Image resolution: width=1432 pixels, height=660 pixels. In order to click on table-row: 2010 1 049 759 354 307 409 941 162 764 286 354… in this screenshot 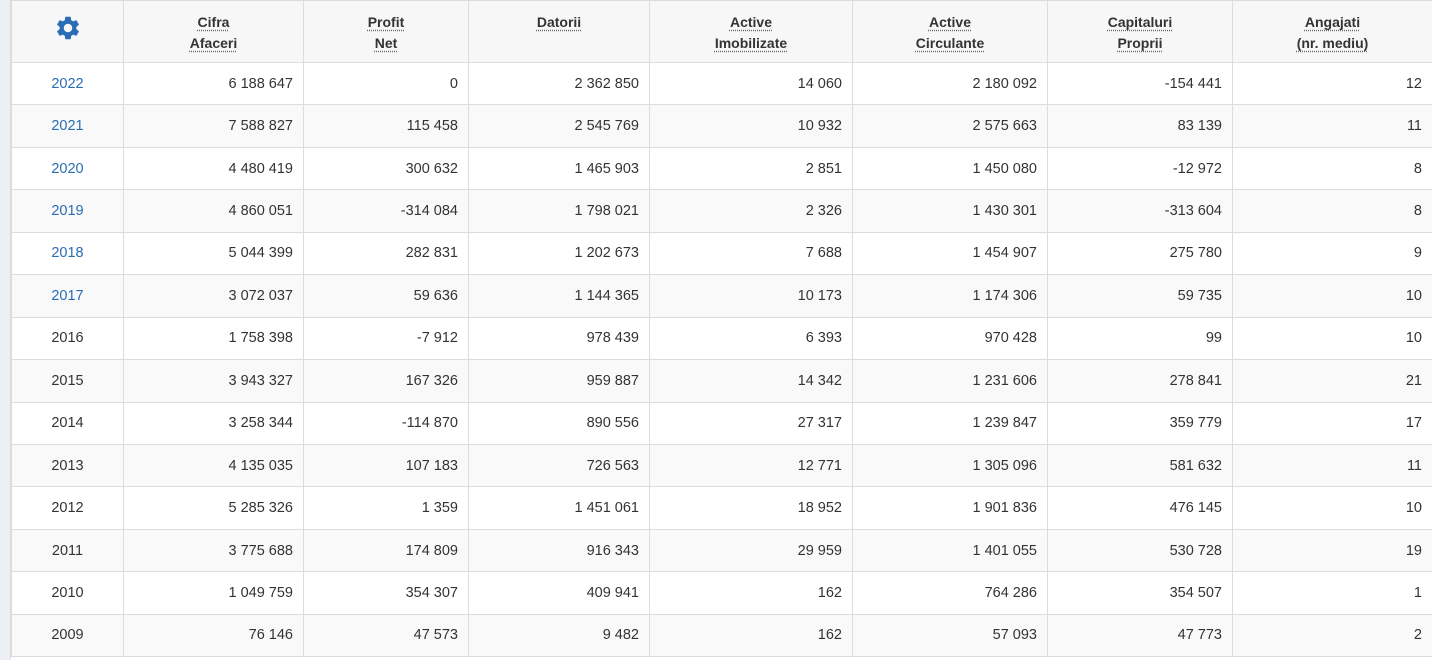, I will do `click(721, 593)`.